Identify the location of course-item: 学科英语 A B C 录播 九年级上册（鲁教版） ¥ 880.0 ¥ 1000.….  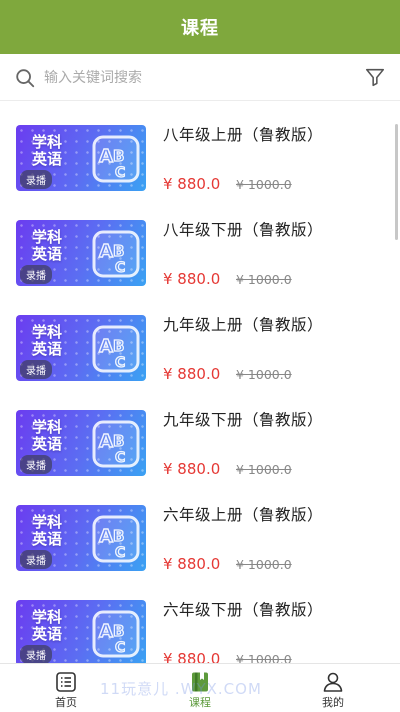
(200, 338).